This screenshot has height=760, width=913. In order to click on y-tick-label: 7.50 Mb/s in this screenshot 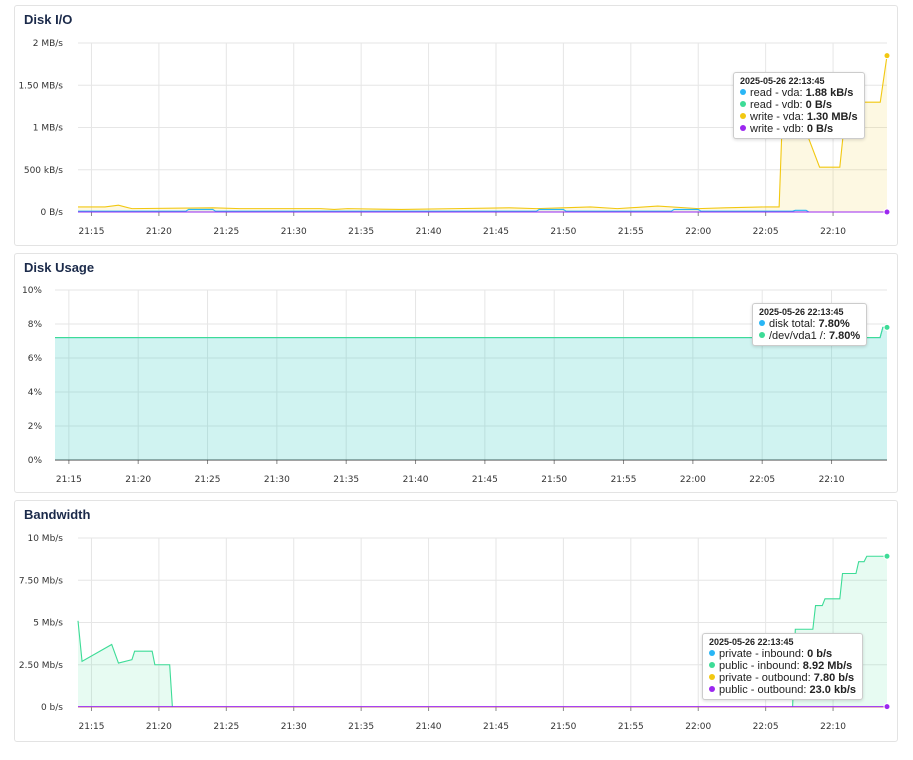, I will do `click(41, 581)`.